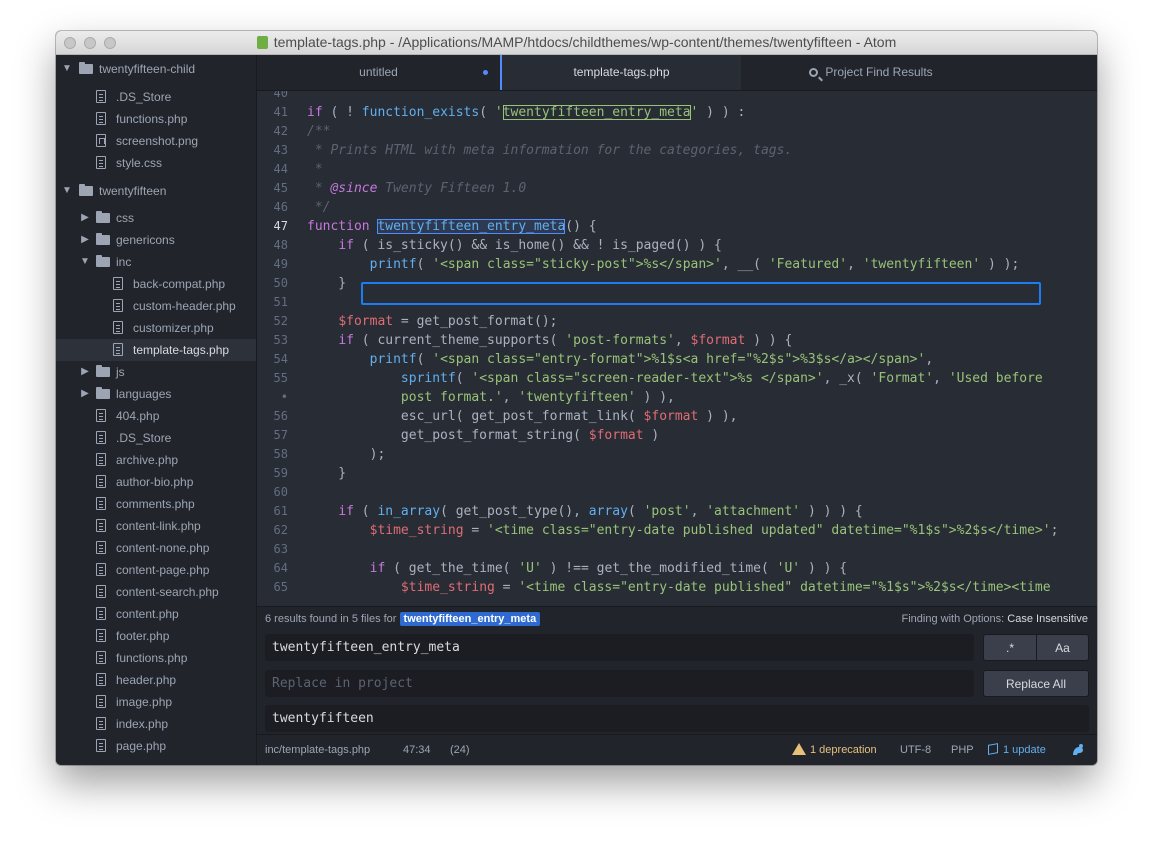  Describe the element at coordinates (1047, 619) in the screenshot. I see `options-value: Case Insensitive` at that location.